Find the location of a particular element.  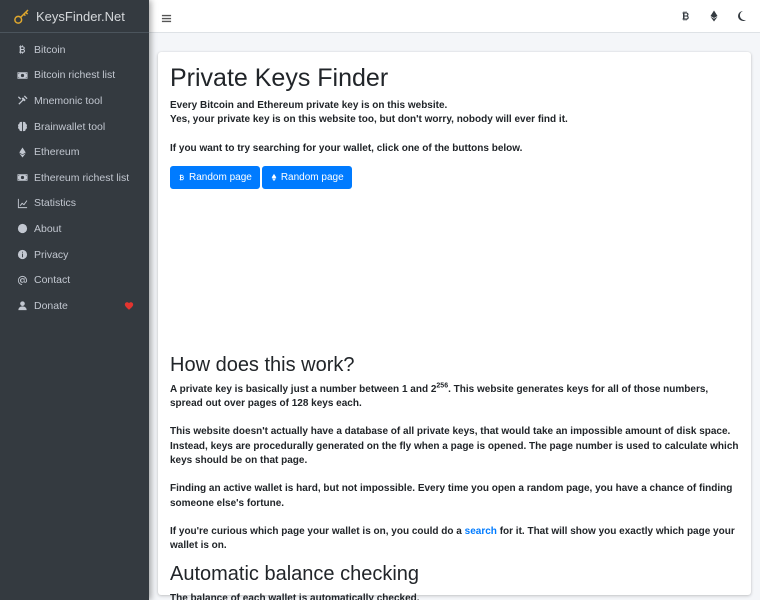

brand: KeysFinder.Net is located at coordinates (74, 16).